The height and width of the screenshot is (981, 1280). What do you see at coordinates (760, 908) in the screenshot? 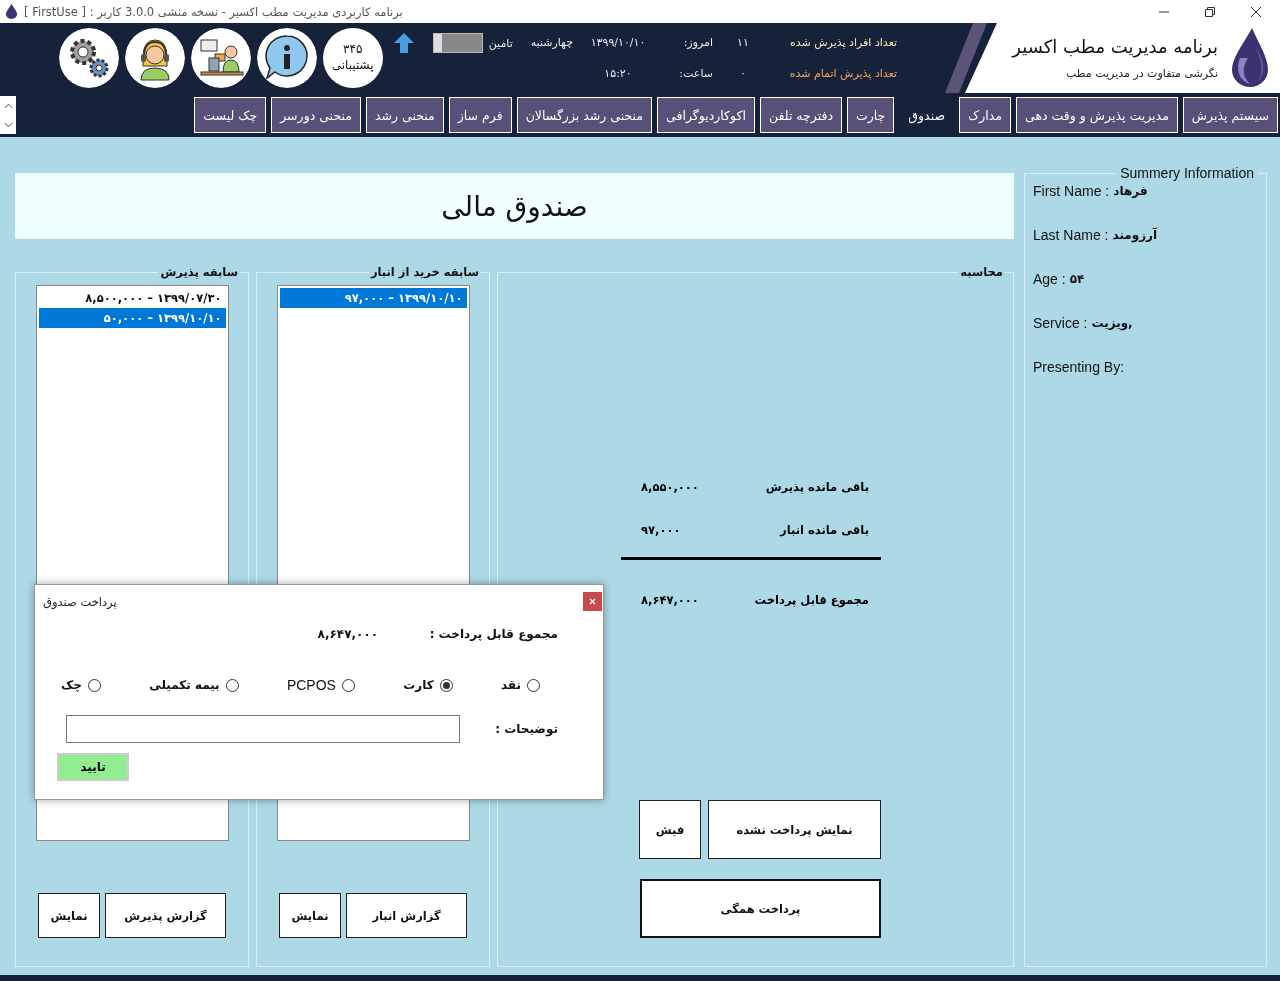
I see `pay-all-button: پرداخت همگی` at bounding box center [760, 908].